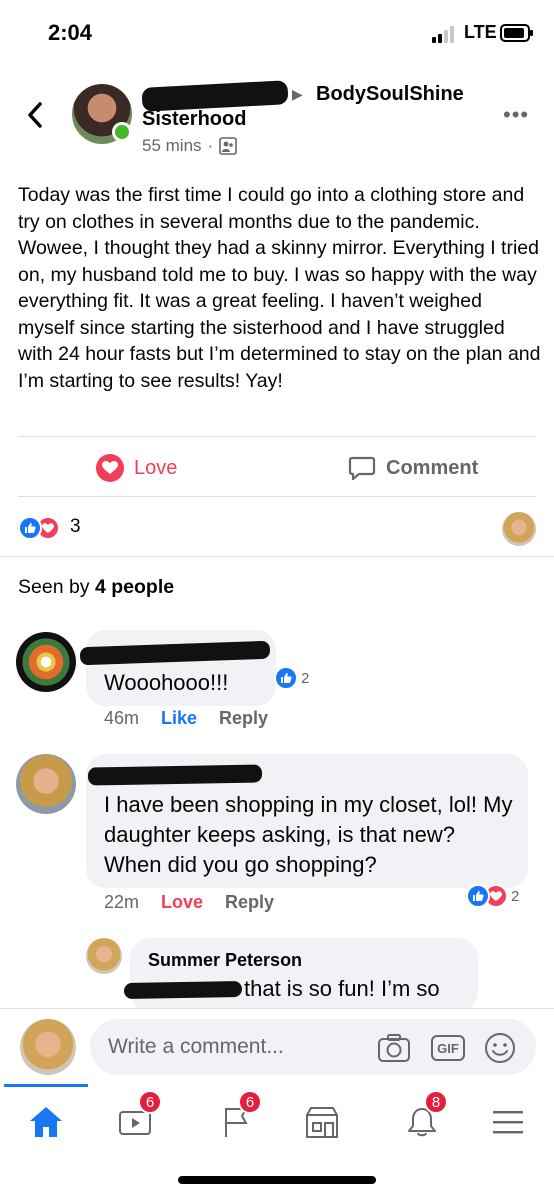 This screenshot has width=554, height=1200. Describe the element at coordinates (104, 956) in the screenshot. I see `reply-avatar` at that location.